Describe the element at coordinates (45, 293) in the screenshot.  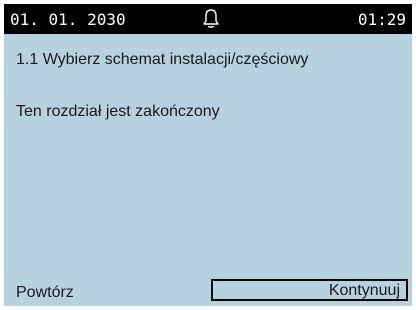
I see `repeat-button: Powtórz` at that location.